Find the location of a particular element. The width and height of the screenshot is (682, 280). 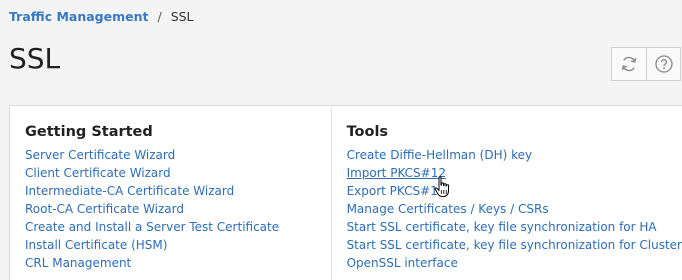

breadcrumb-current: SSL is located at coordinates (182, 16).